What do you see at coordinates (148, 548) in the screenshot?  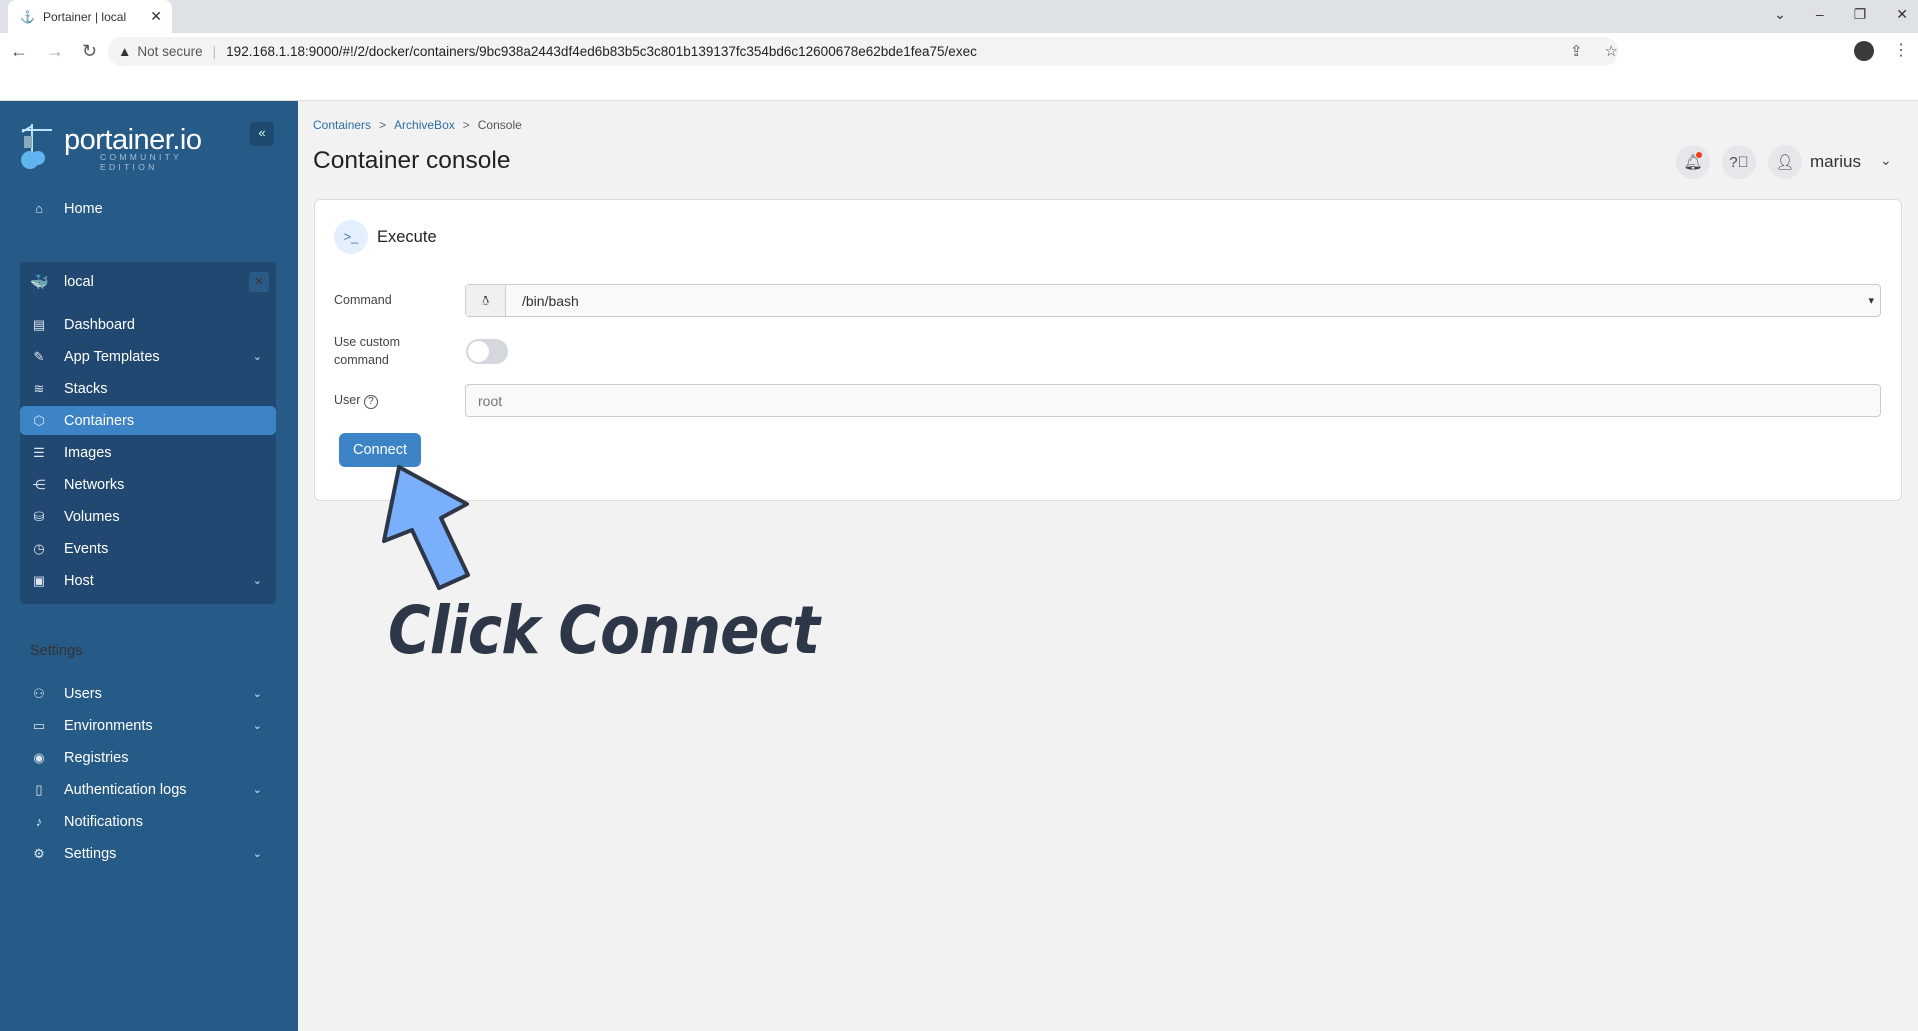 I see `sidebar-item-events: ◷ Events` at bounding box center [148, 548].